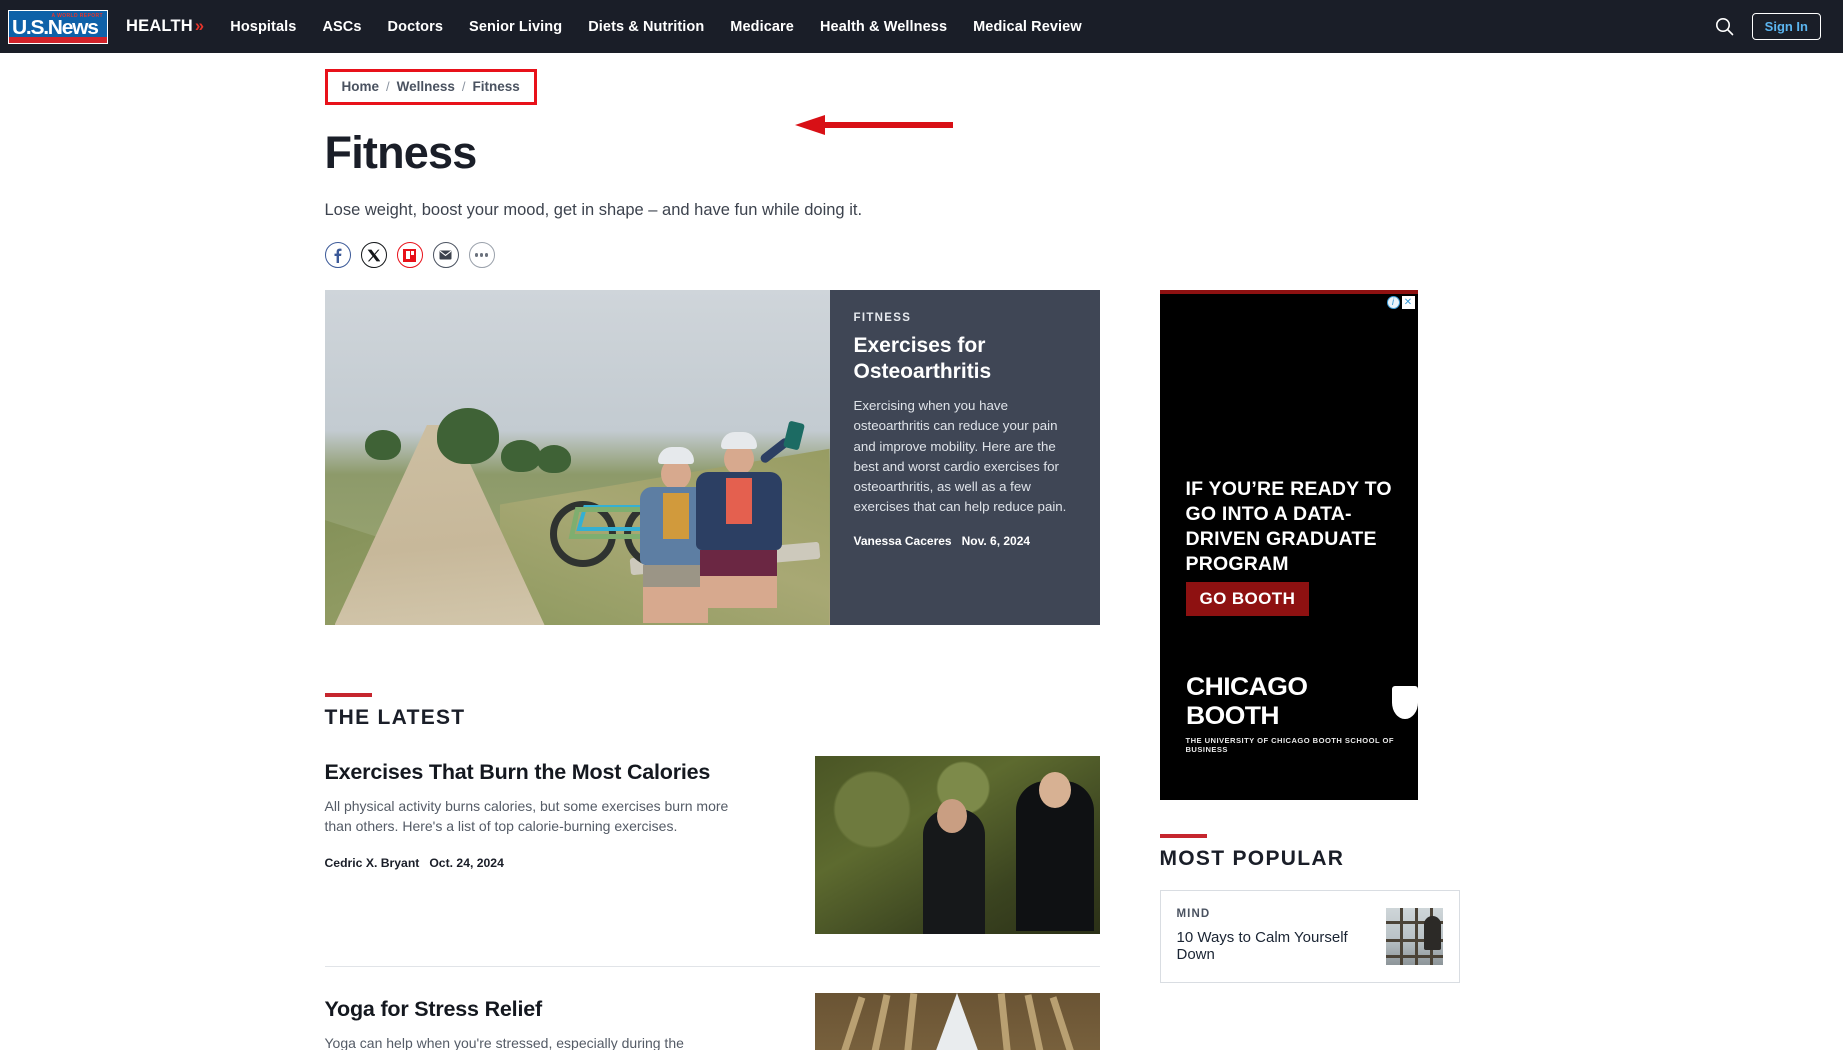 The image size is (1843, 1050). What do you see at coordinates (1252, 858) in the screenshot?
I see `most-popular-heading: MOST POPULAR` at bounding box center [1252, 858].